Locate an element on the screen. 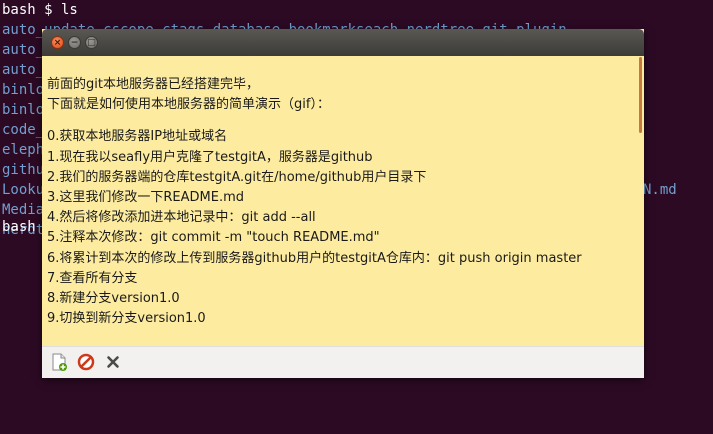 This screenshot has width=713, height=434. terminal-line-7: code_ is located at coordinates (23, 130).